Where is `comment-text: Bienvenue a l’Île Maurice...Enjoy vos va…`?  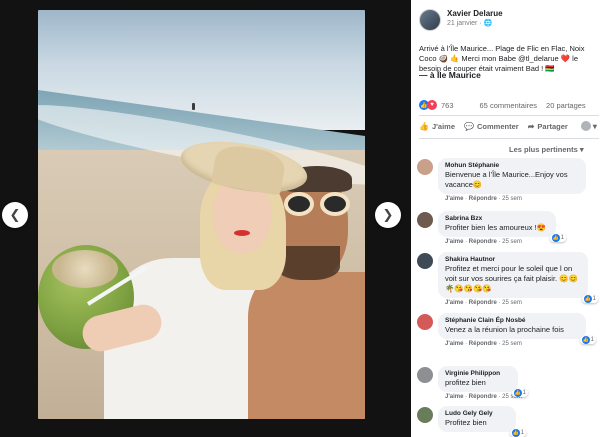 comment-text: Bienvenue a l’Île Maurice...Enjoy vos va… is located at coordinates (506, 179).